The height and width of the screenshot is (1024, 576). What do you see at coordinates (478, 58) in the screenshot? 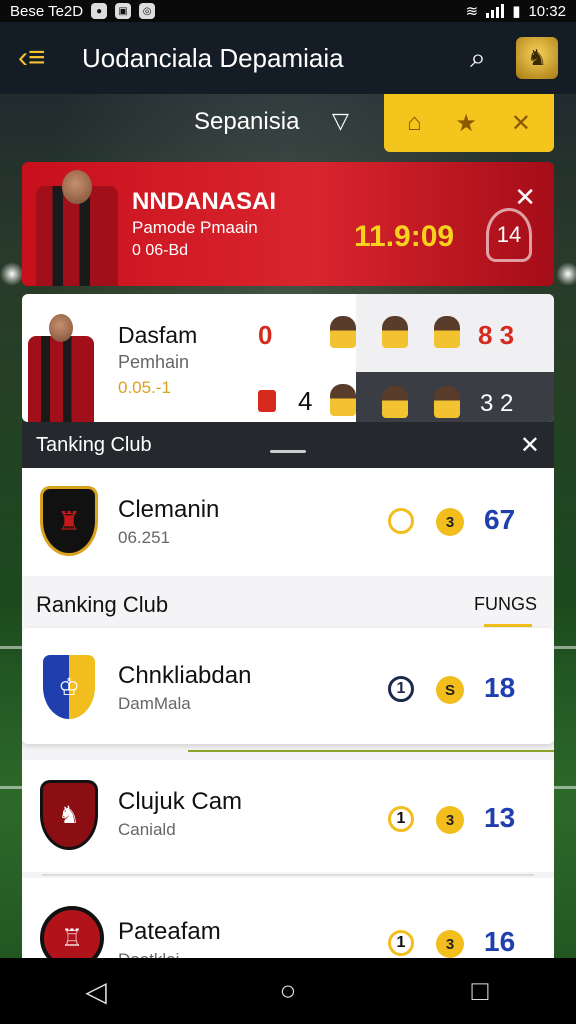
I see `search-icon: ⌕` at bounding box center [478, 58].